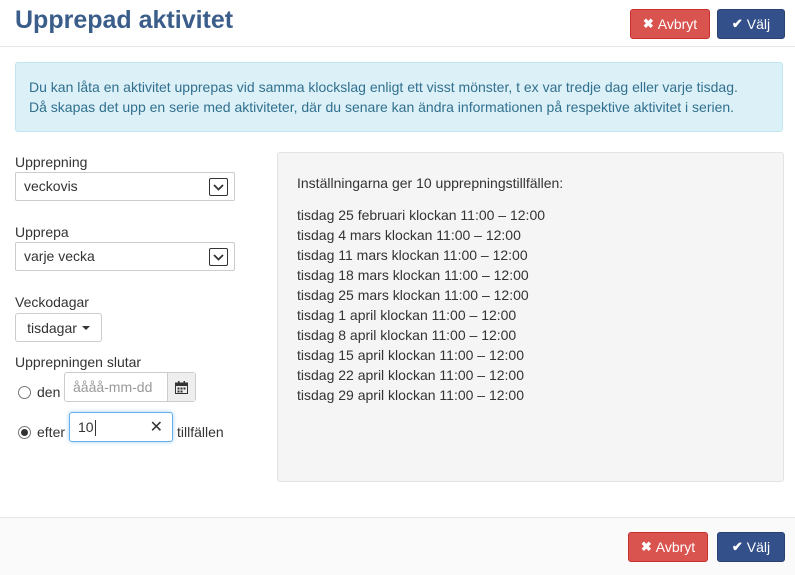  What do you see at coordinates (86, 427) in the screenshot?
I see `occurrences-input-value: 10` at bounding box center [86, 427].